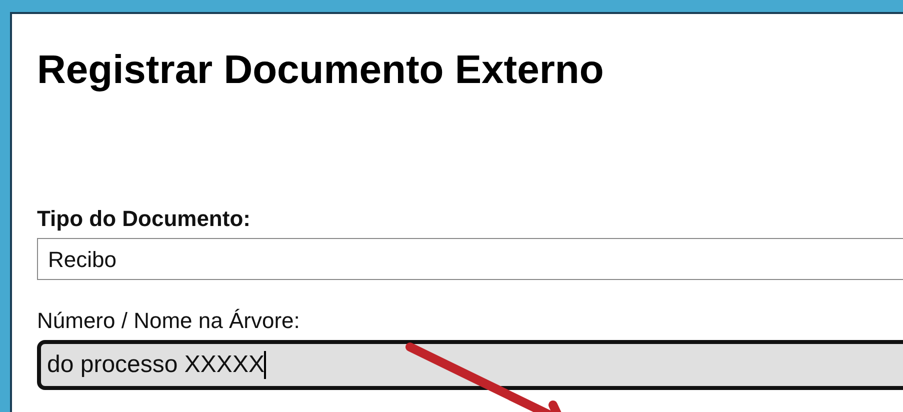  I want to click on page-title: Registrar Documento Externo, so click(320, 70).